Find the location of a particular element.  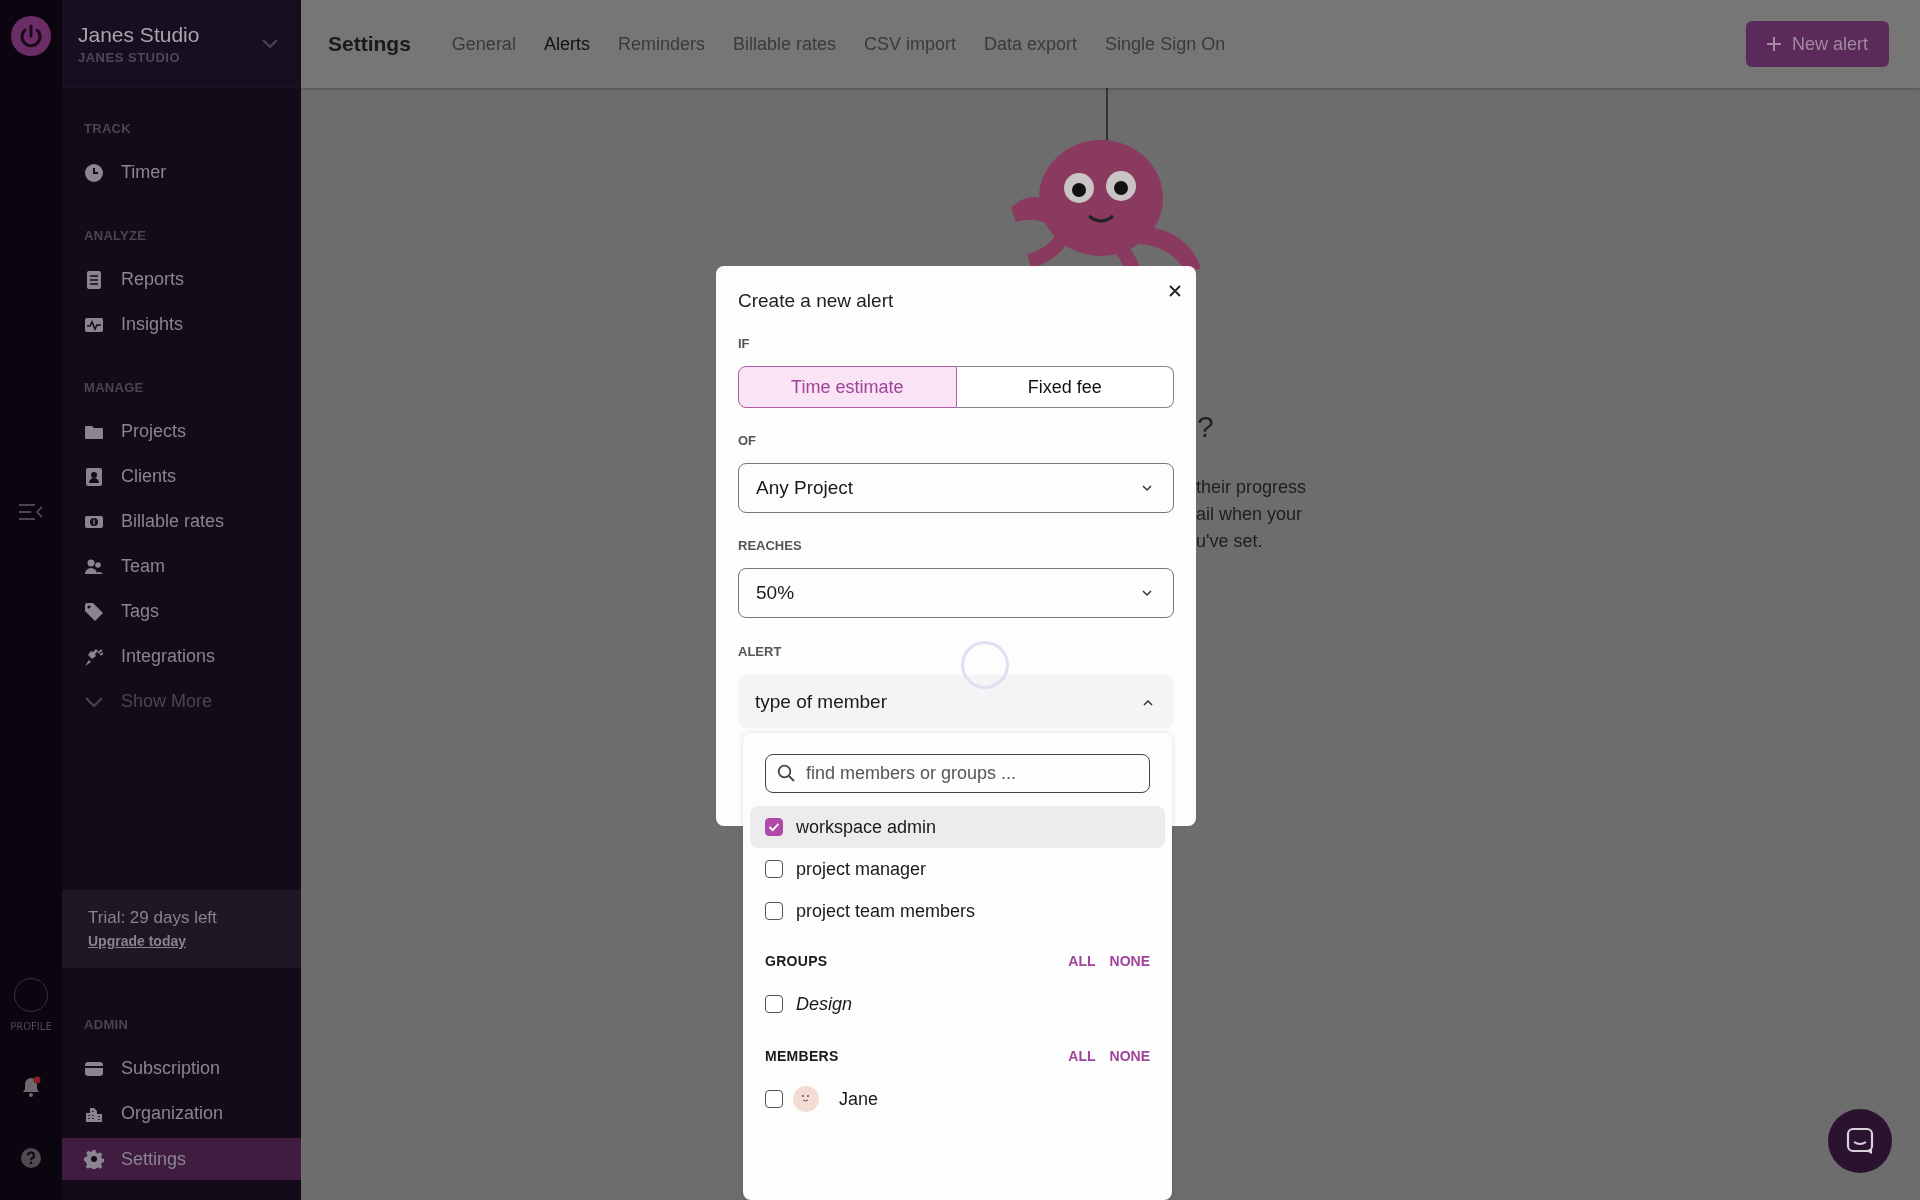

spinner-icon is located at coordinates (985, 665).